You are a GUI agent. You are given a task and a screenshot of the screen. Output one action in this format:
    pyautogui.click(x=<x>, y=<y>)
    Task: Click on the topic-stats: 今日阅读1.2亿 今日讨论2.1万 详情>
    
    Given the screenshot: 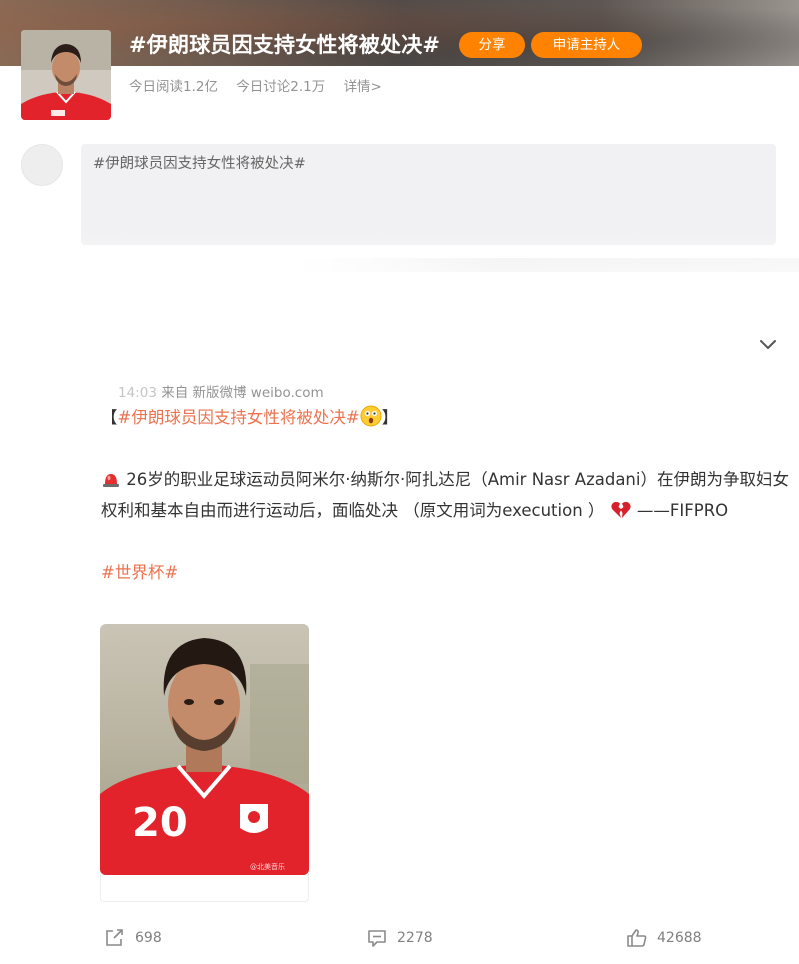 What is the action you would take?
    pyautogui.click(x=262, y=85)
    